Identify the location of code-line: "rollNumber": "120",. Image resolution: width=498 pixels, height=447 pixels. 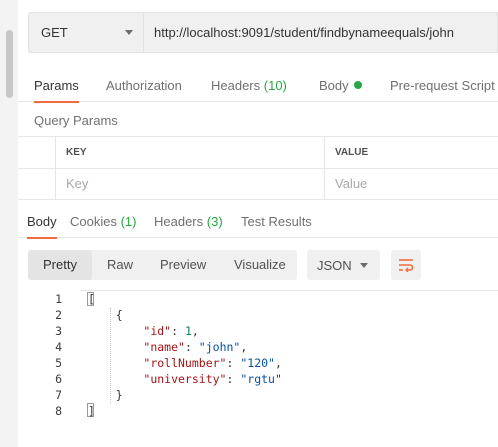
(212, 363).